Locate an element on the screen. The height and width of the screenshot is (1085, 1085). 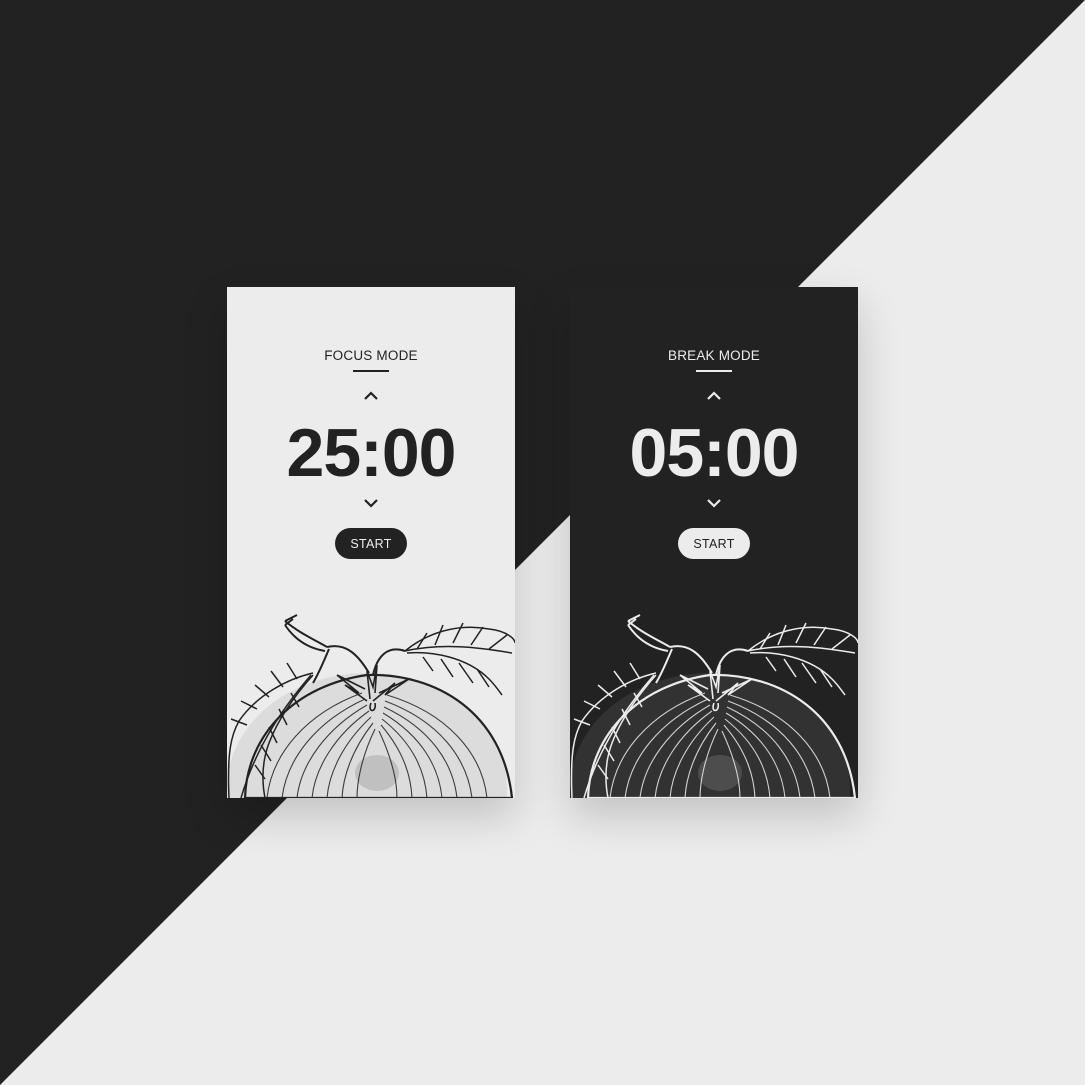
timer-display: 05:00 is located at coordinates (714, 453).